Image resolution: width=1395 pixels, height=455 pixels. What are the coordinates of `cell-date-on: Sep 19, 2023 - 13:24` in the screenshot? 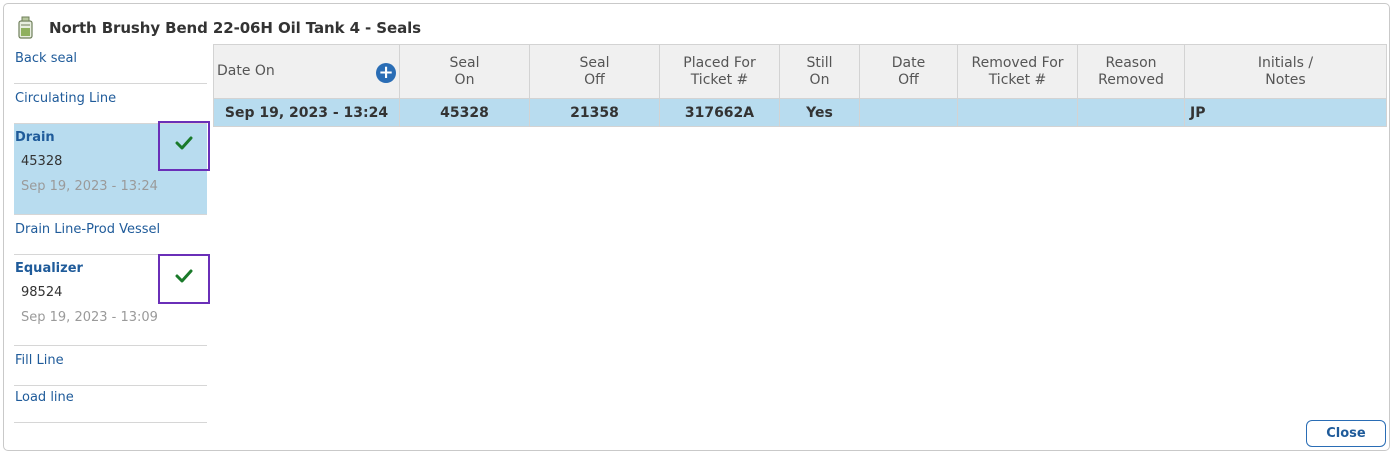 It's located at (306, 112).